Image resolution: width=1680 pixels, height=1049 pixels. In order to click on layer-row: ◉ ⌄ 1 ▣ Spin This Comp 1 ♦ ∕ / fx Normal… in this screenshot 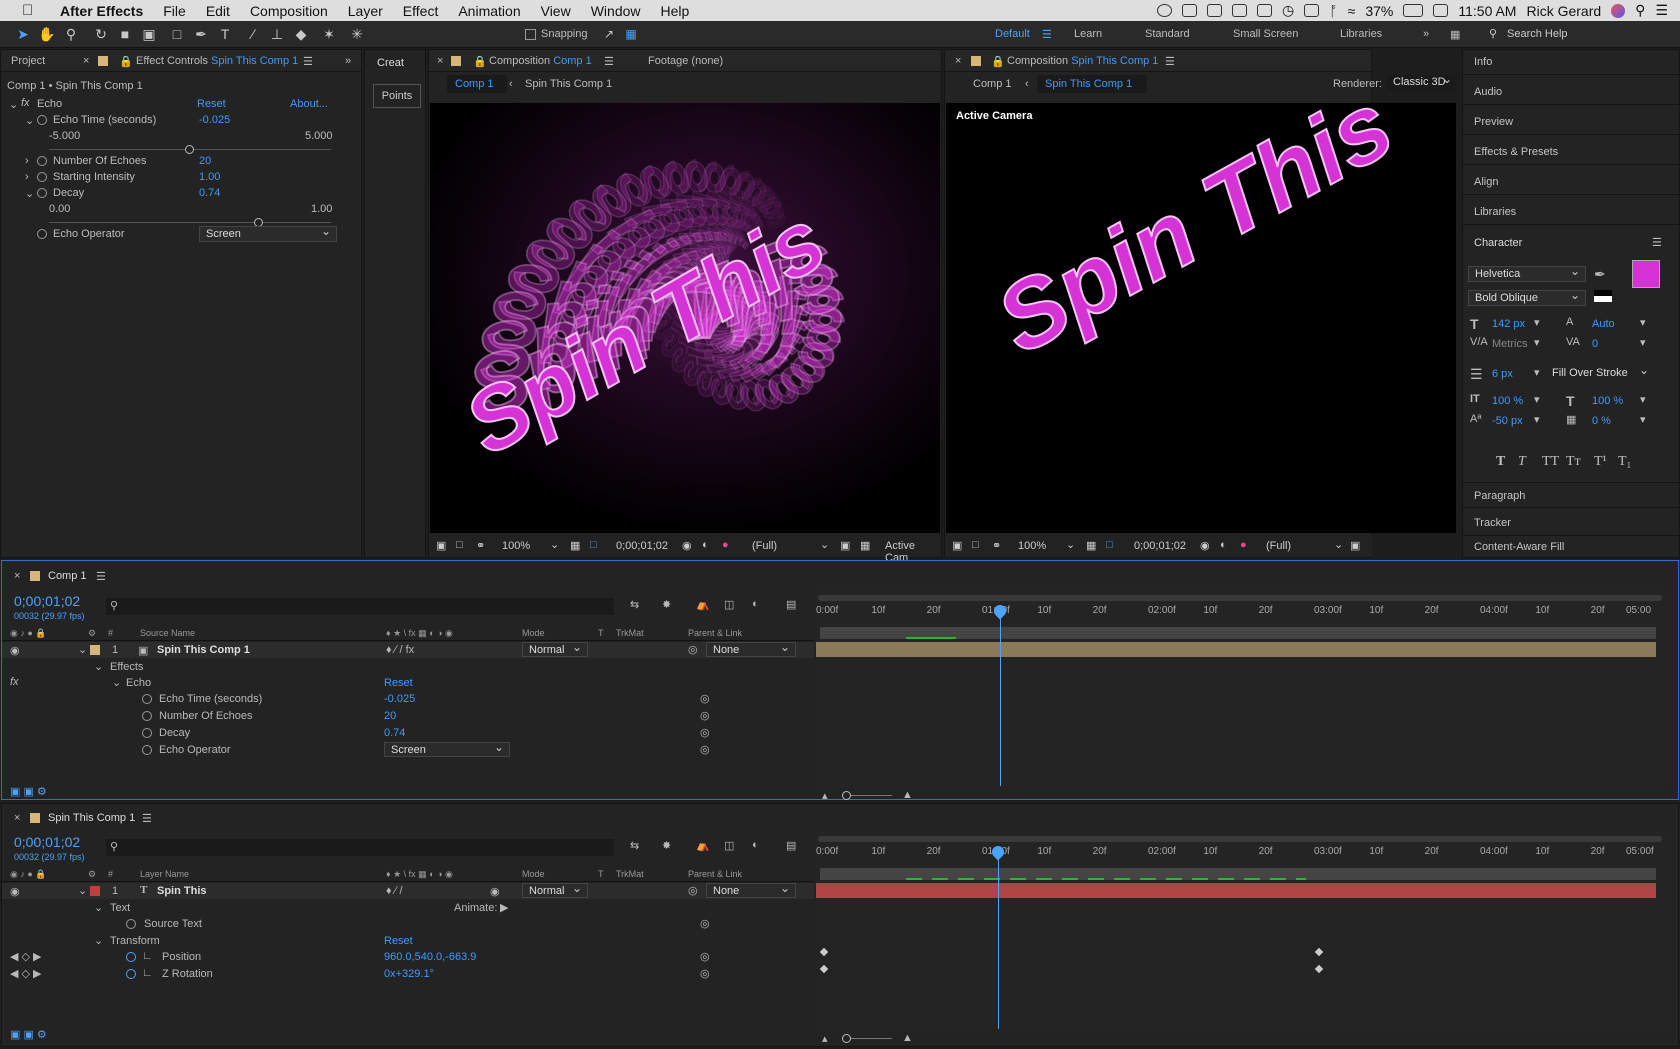, I will do `click(408, 649)`.